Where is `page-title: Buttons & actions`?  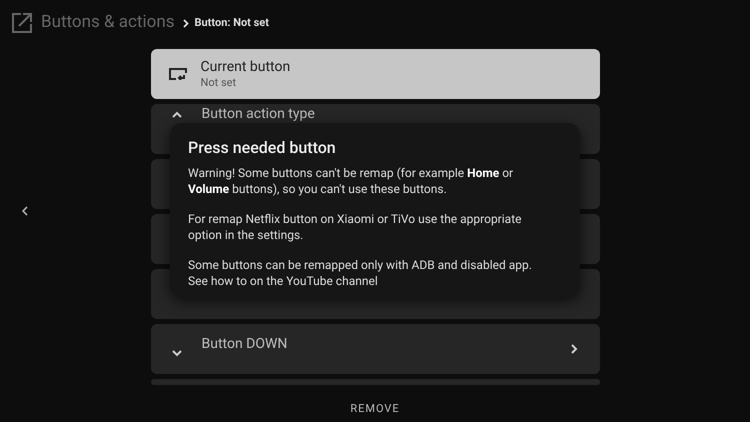 page-title: Buttons & actions is located at coordinates (107, 22).